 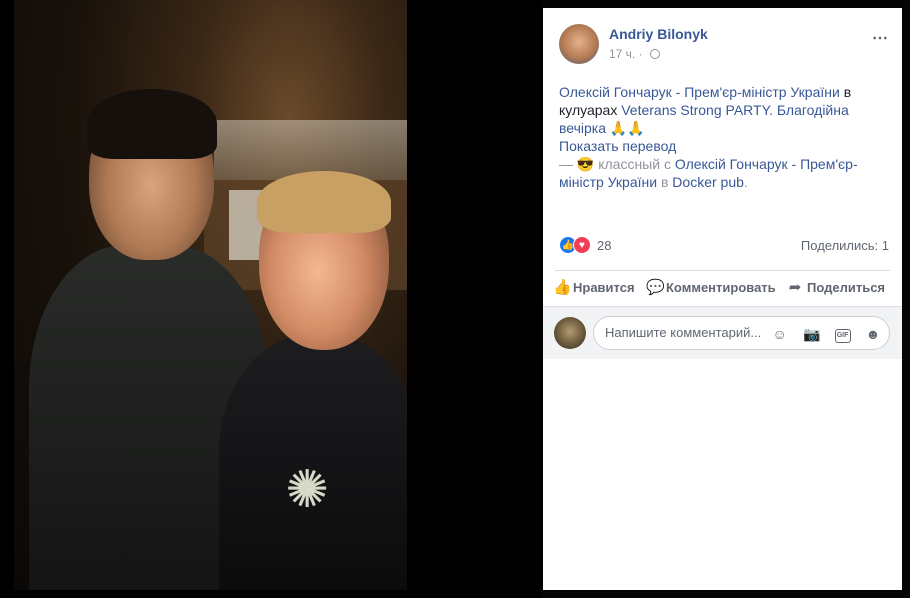 What do you see at coordinates (152, 124) in the screenshot?
I see `person-left-hair` at bounding box center [152, 124].